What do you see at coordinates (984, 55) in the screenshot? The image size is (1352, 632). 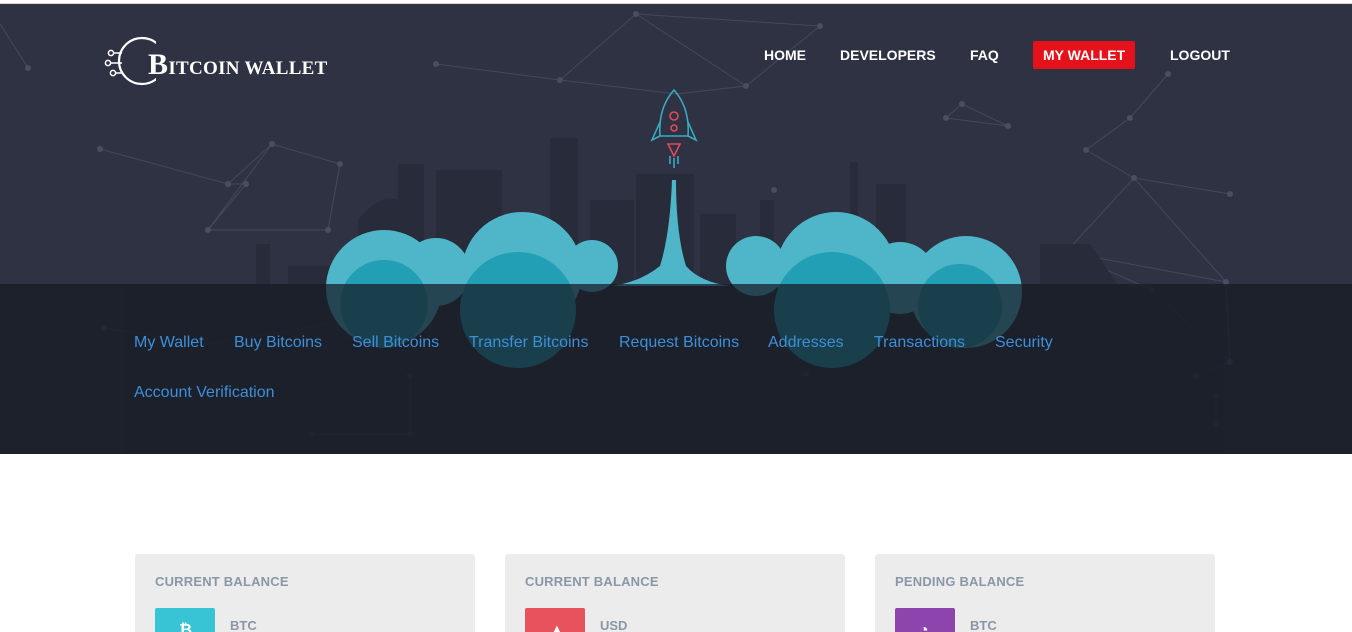 I see `nav-faq: FAQ` at bounding box center [984, 55].